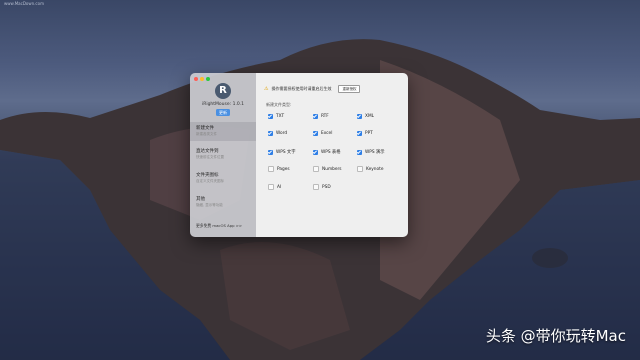 This screenshot has height=360, width=640. I want to click on reauthorize-button: 重新授权, so click(349, 89).